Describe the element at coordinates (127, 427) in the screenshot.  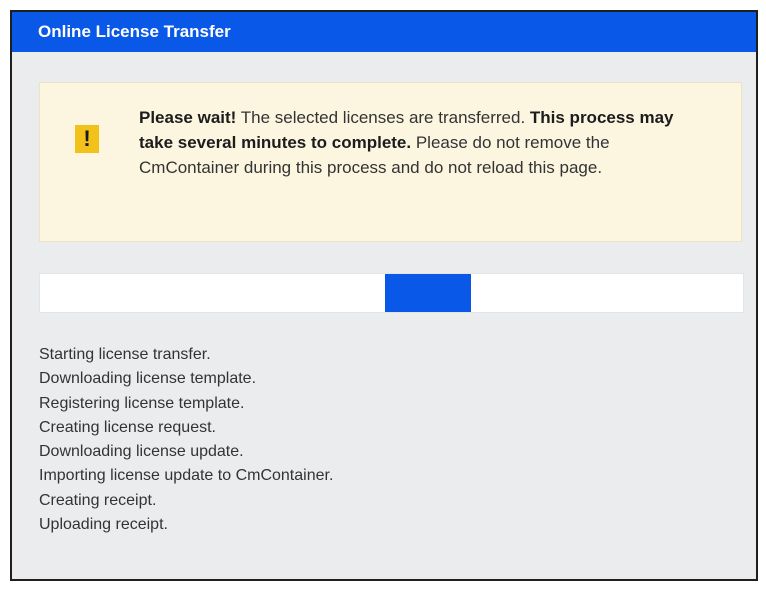
I see `log-entry: Creating license request.` at that location.